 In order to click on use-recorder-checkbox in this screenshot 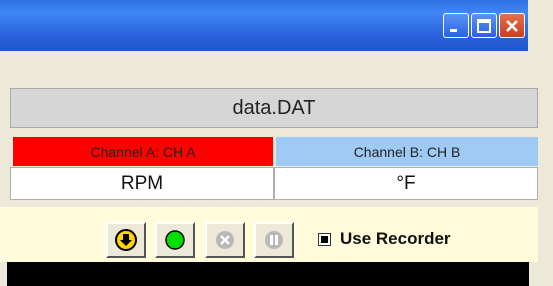, I will do `click(324, 239)`.